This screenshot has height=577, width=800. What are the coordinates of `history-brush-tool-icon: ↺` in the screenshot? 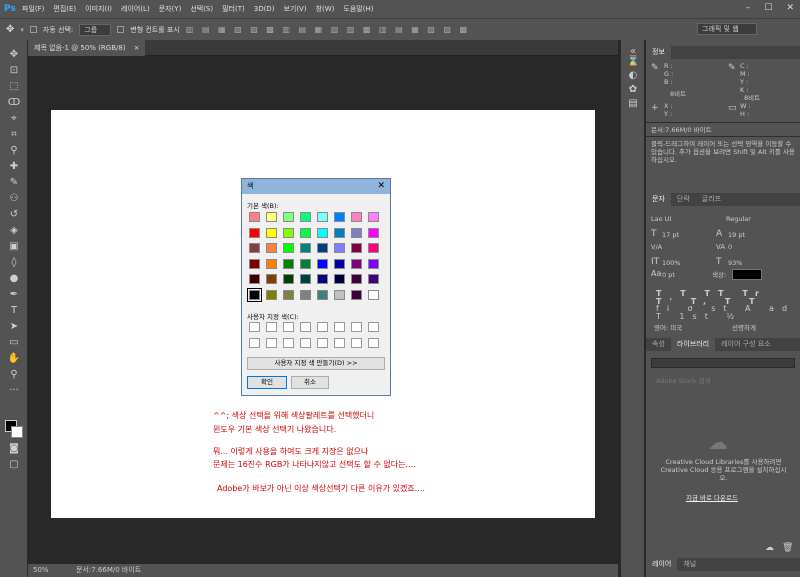 It's located at (14, 215).